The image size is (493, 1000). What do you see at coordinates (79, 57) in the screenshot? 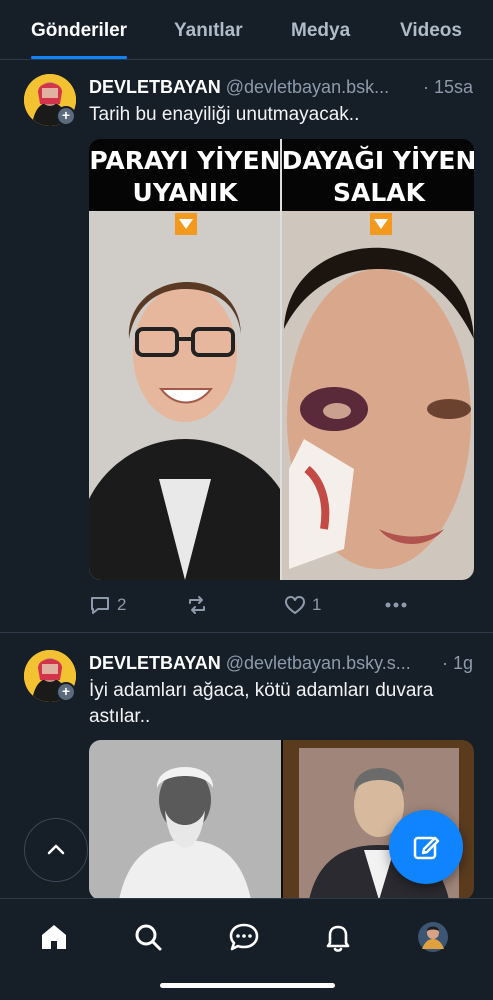
I see `active-tab-indicator` at bounding box center [79, 57].